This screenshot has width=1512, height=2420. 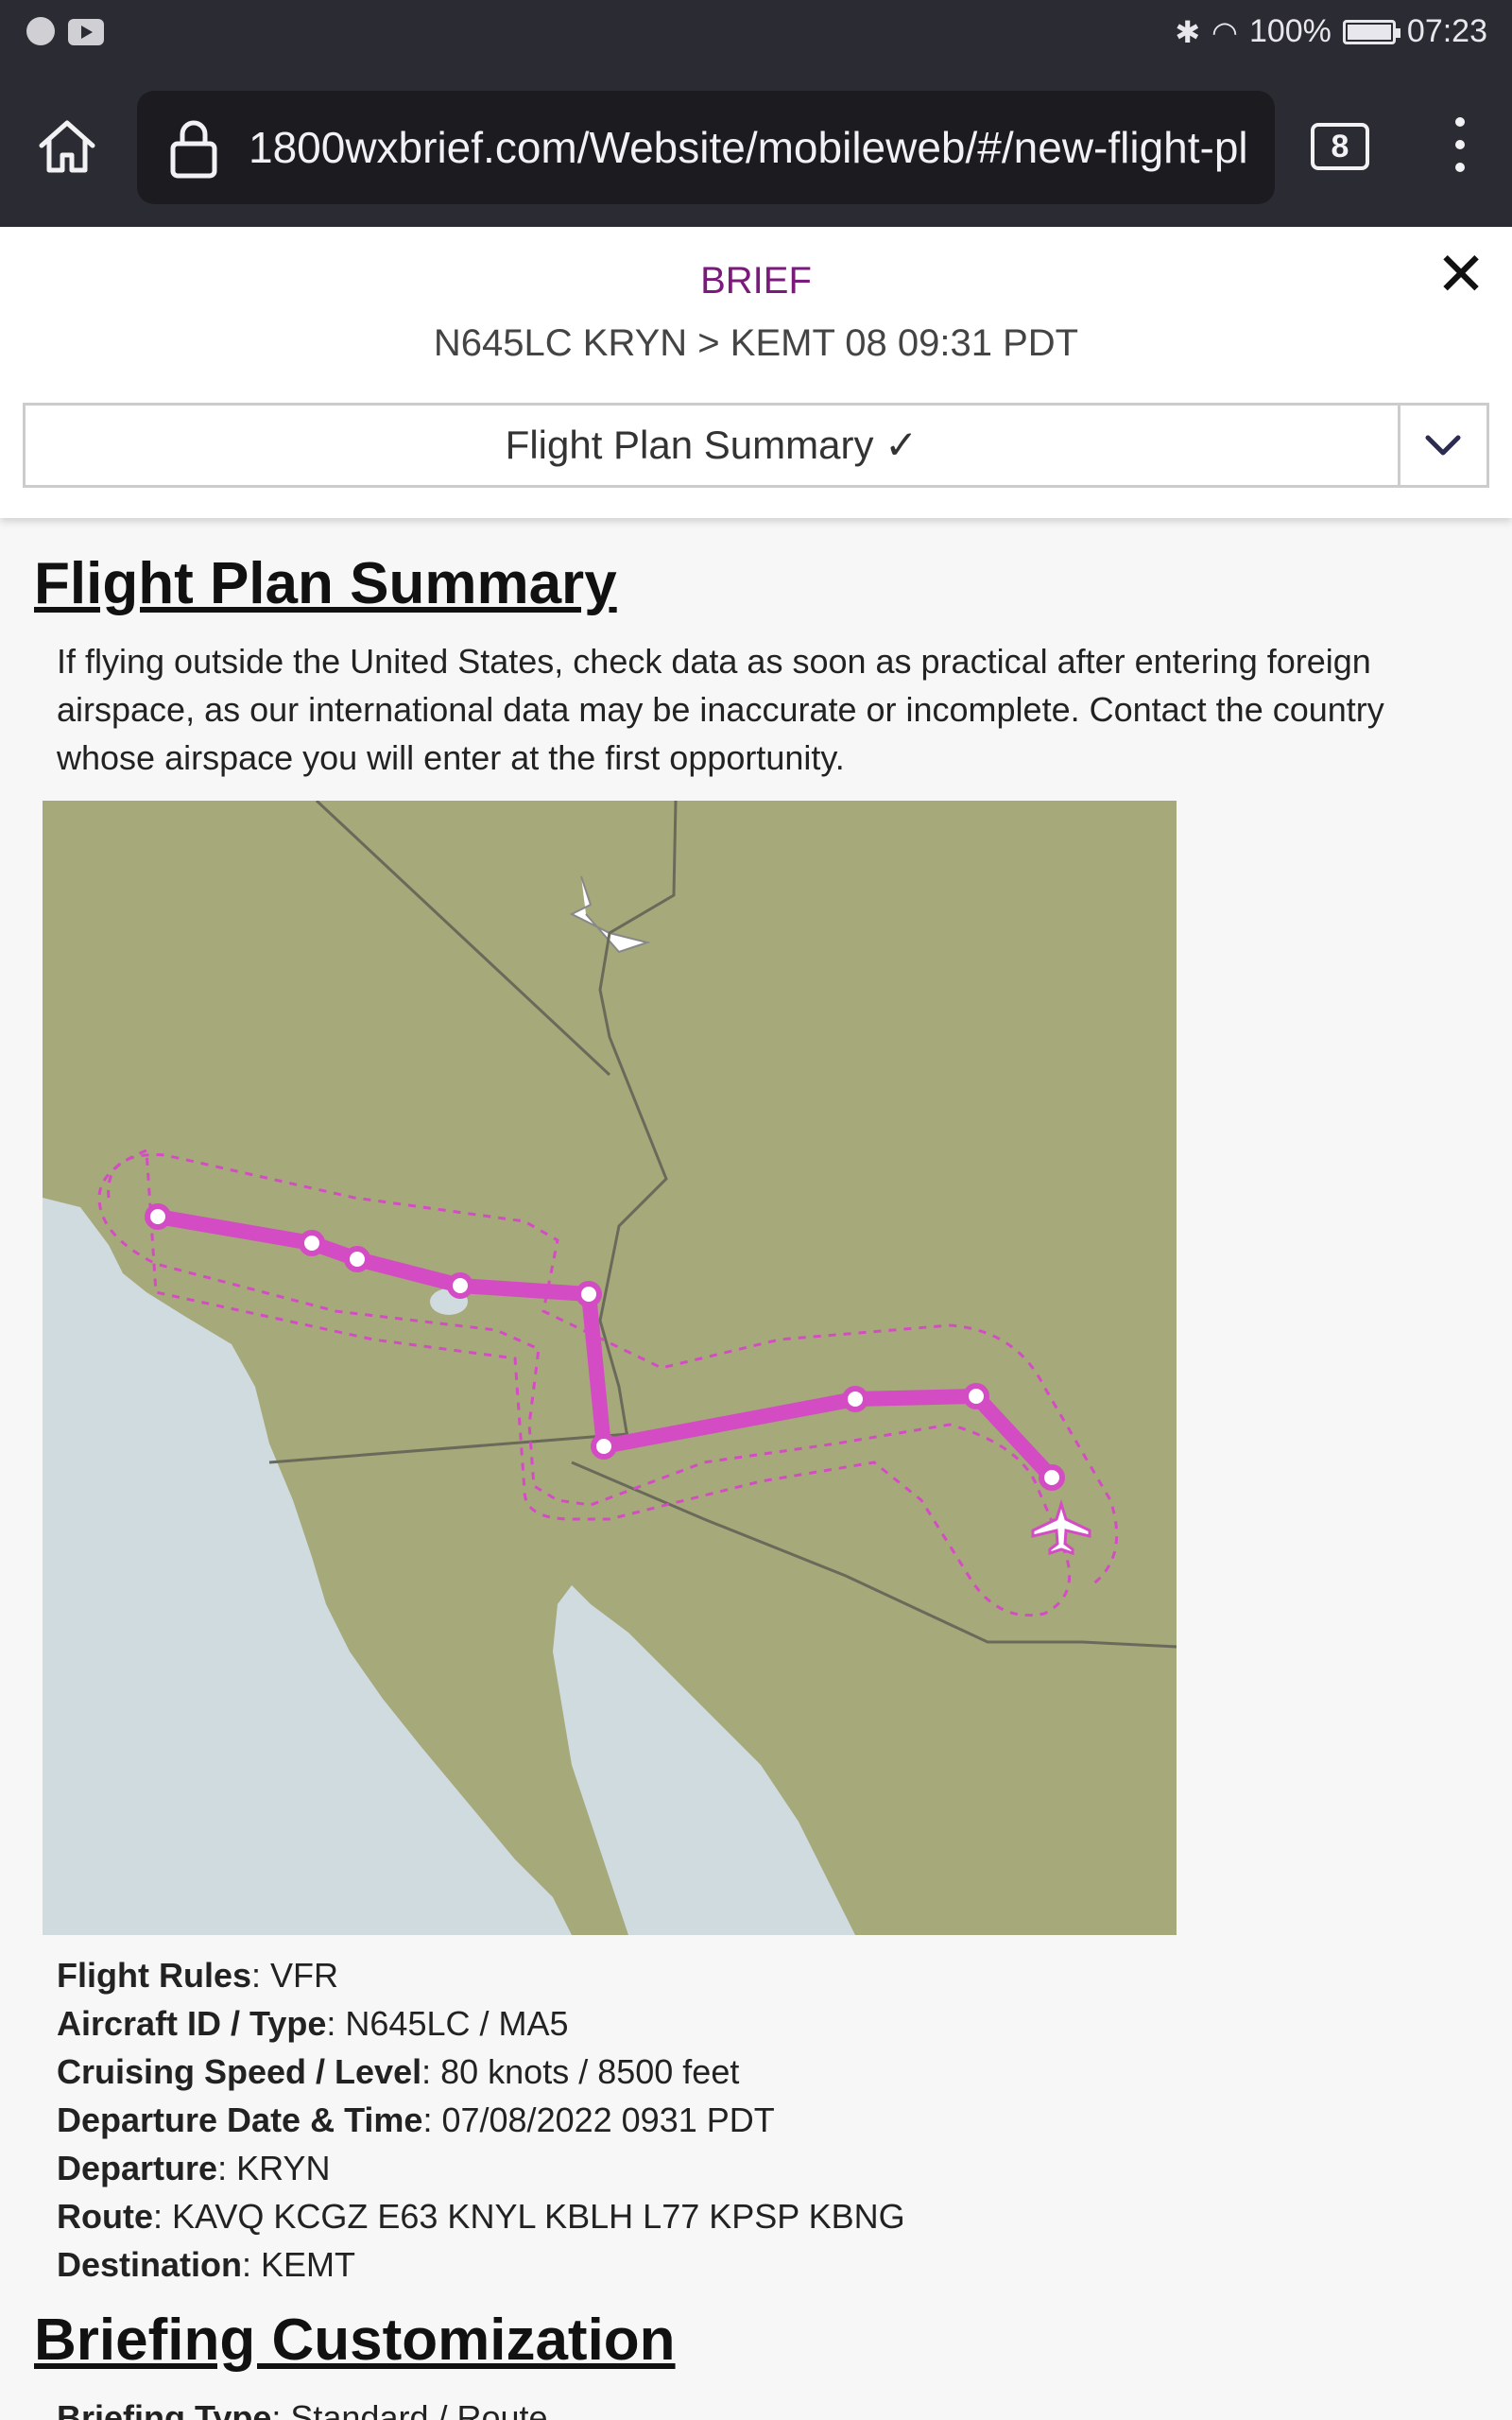 What do you see at coordinates (1224, 32) in the screenshot?
I see `wifi-icon: ◠` at bounding box center [1224, 32].